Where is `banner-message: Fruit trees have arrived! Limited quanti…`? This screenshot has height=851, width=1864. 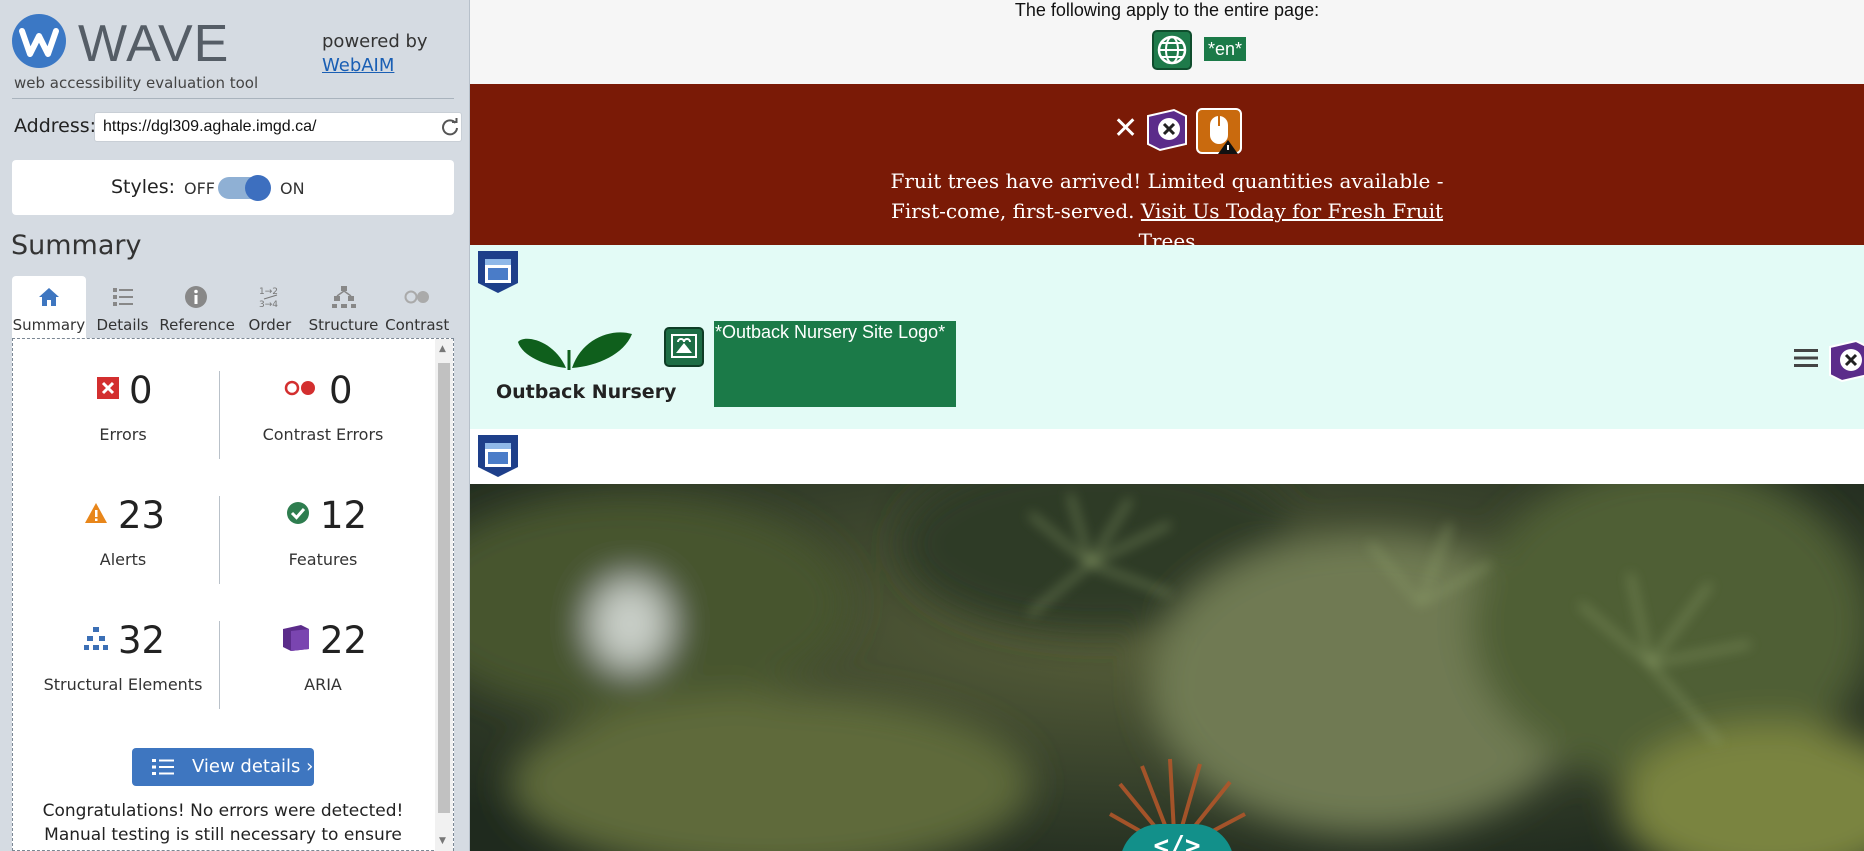 banner-message: Fruit trees have arrived! Limited quanti… is located at coordinates (1167, 211).